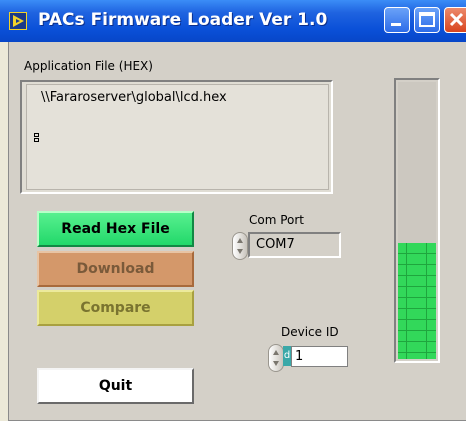  I want to click on app-icon, so click(18, 21).